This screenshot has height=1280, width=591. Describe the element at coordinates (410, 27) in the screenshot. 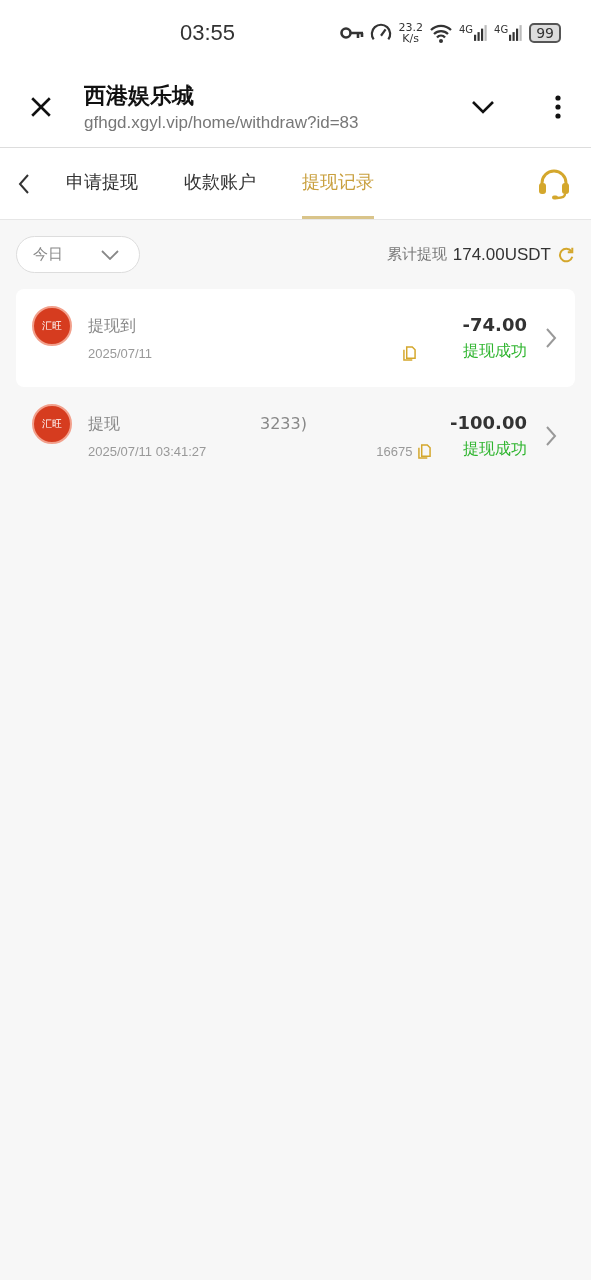

I see `network-speed: 23.2` at that location.